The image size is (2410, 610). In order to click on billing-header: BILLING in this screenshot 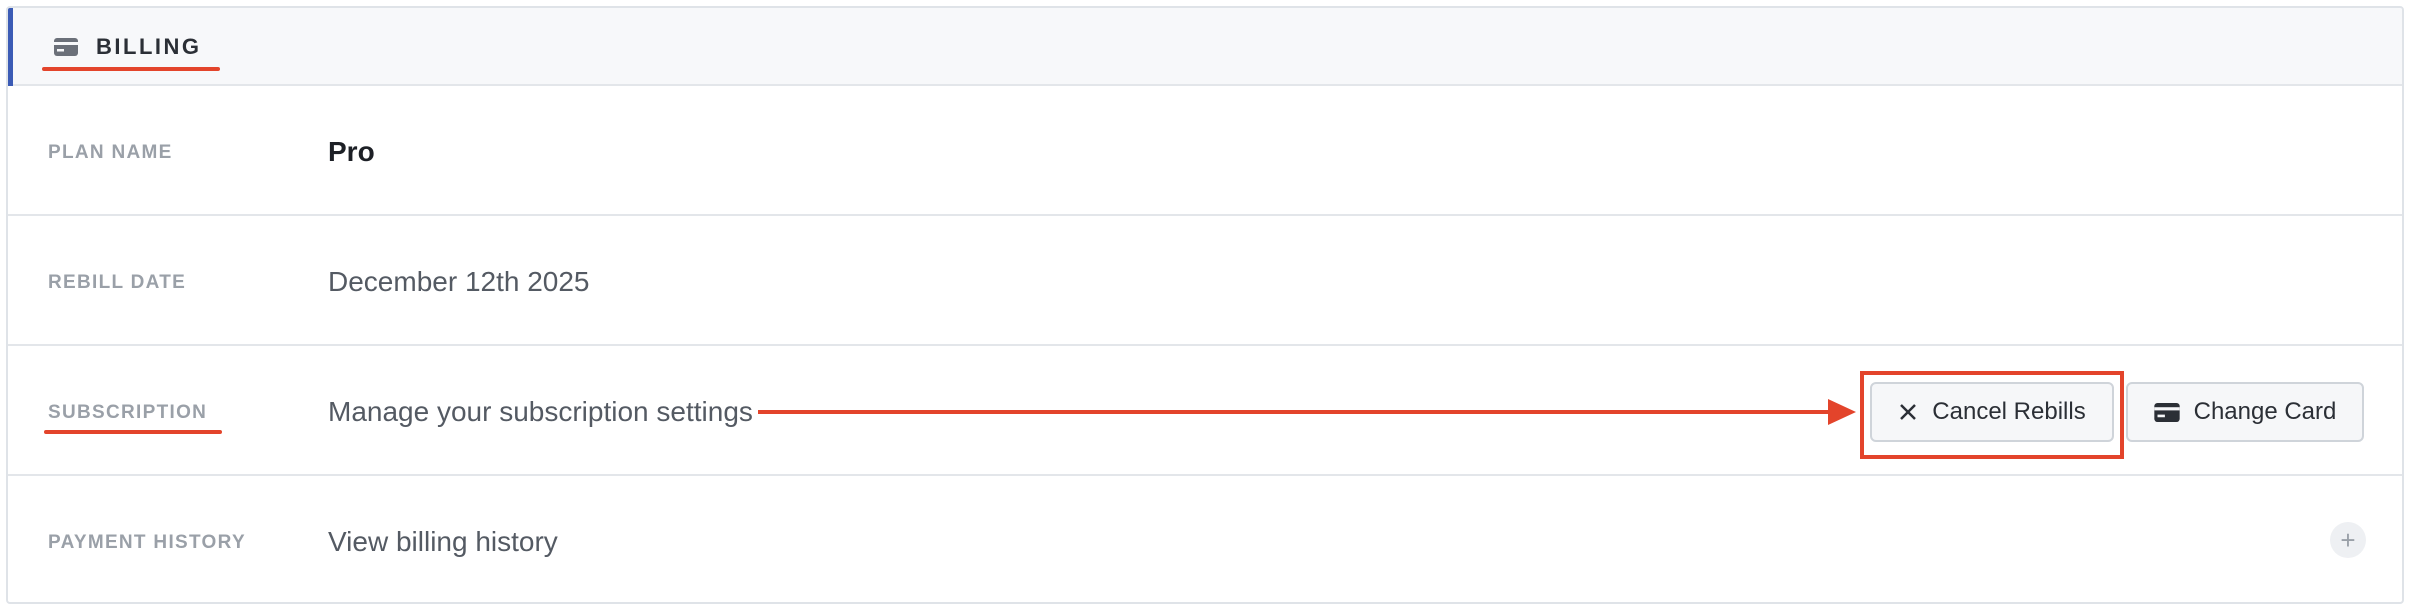, I will do `click(1205, 47)`.